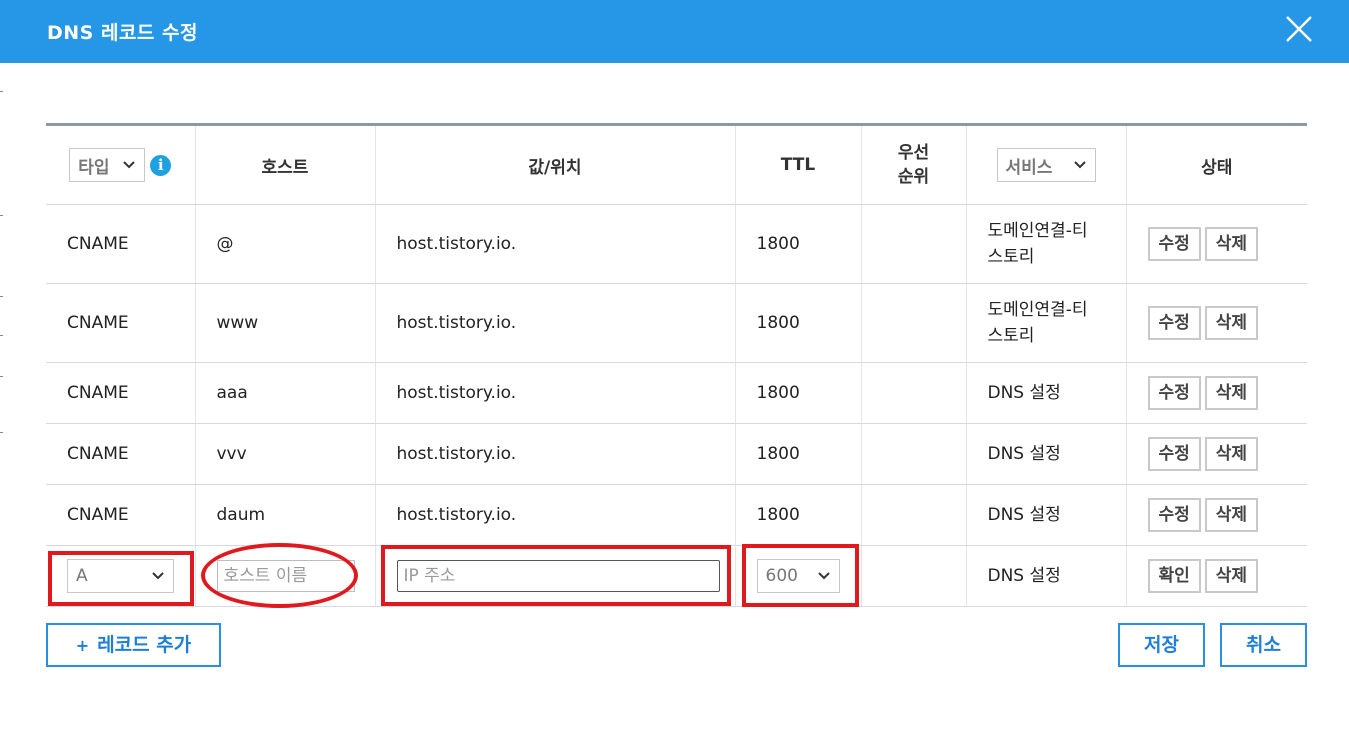 Image resolution: width=1349 pixels, height=739 pixels. I want to click on new-type-cell: A, so click(121, 576).